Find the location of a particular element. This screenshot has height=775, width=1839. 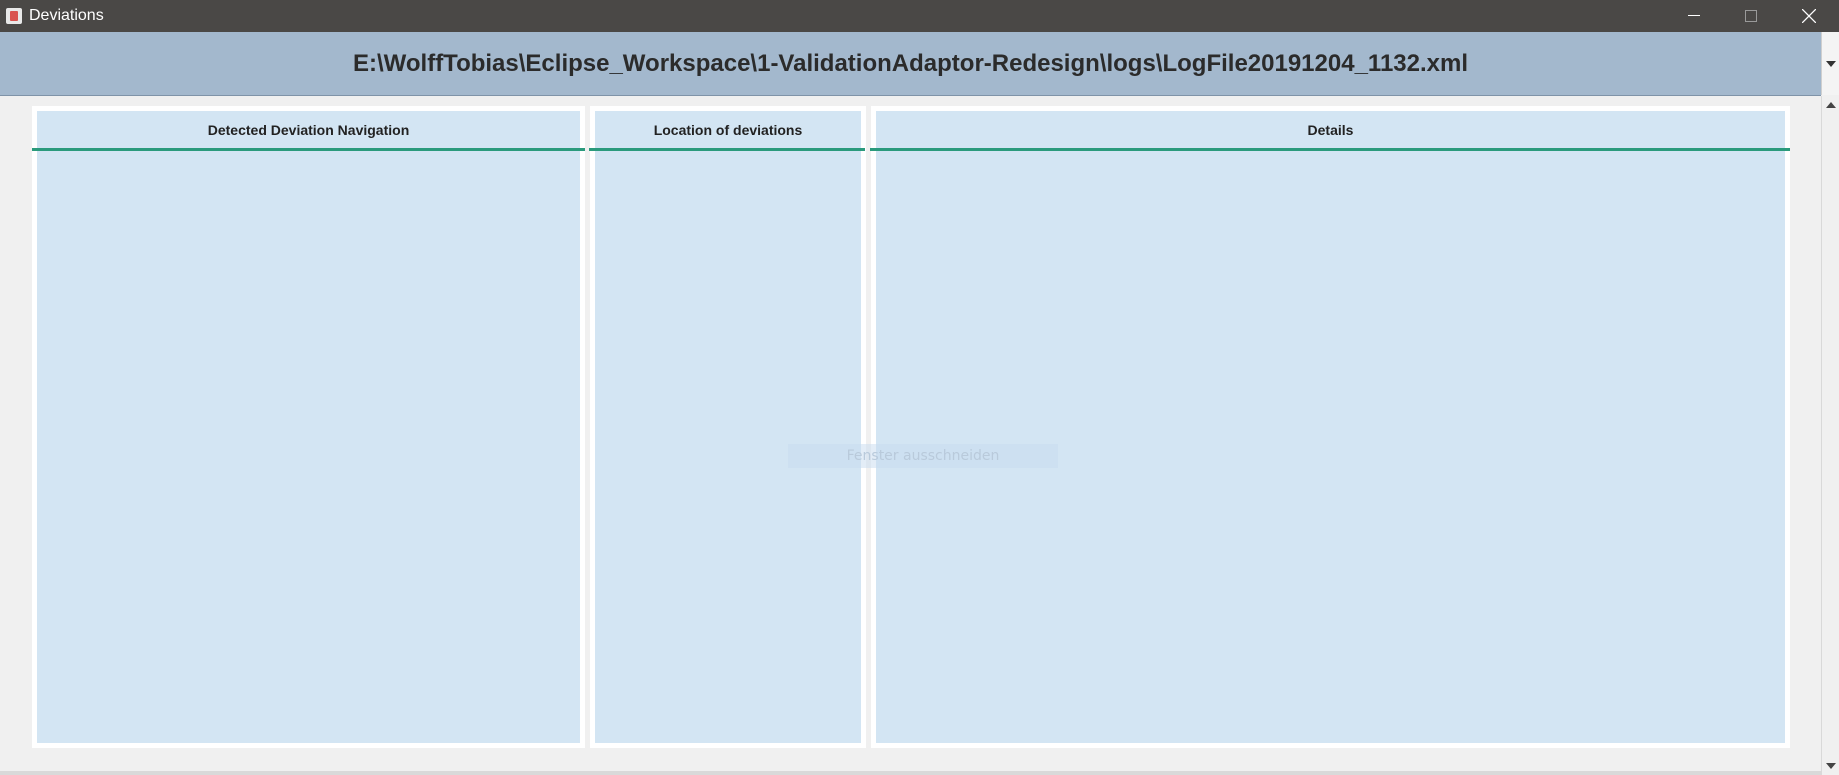

deviation-location-panel: Location of deviations is located at coordinates (728, 427).